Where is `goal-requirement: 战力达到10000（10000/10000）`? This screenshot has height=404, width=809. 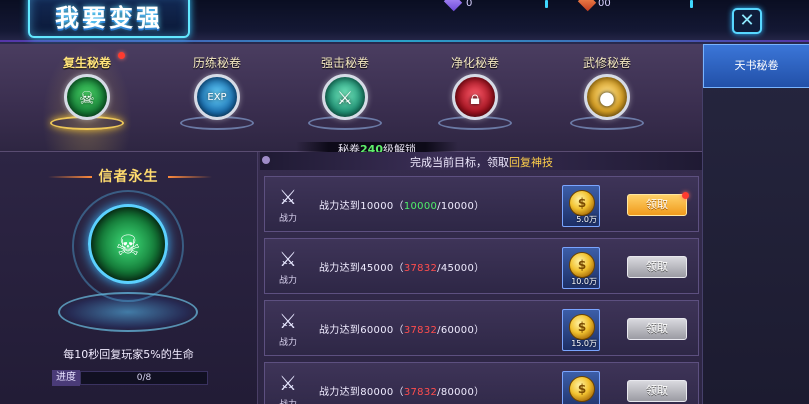 goal-requirement: 战力达到10000（10000/10000） is located at coordinates (402, 206).